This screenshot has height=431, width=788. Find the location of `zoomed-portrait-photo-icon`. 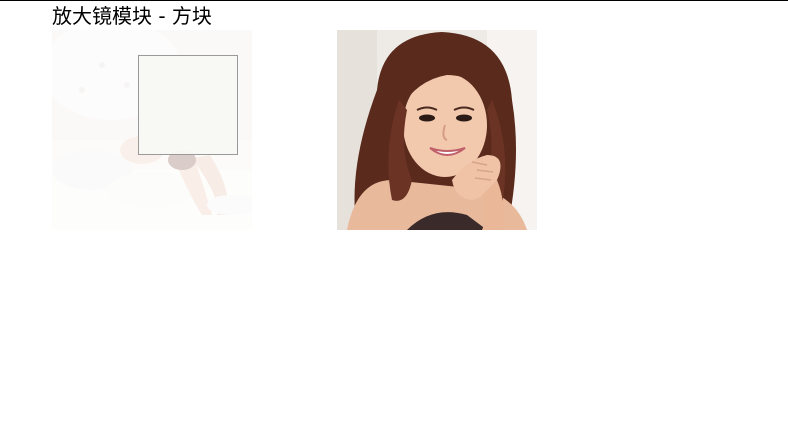

zoomed-portrait-photo-icon is located at coordinates (437, 130).